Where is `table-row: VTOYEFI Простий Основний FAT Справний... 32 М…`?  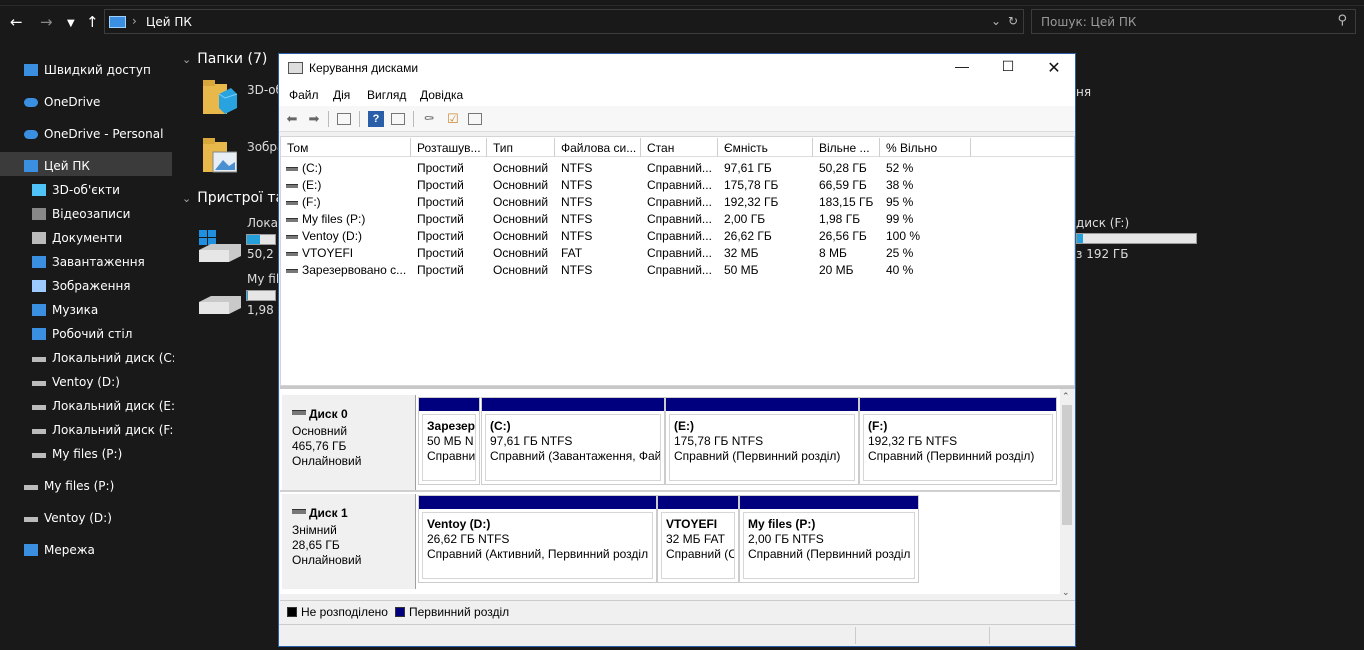
table-row: VTOYEFI Простий Основний FAT Справний... 32 М… is located at coordinates (677, 253).